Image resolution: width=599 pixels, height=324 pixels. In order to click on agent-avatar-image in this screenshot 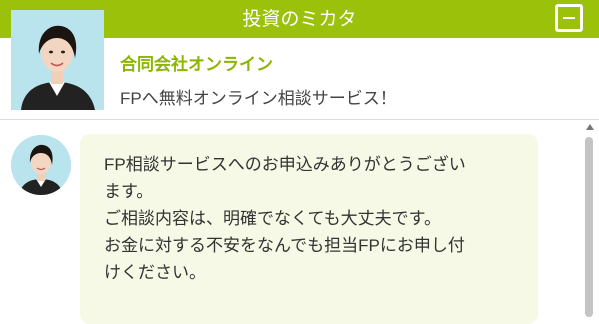, I will do `click(41, 165)`.